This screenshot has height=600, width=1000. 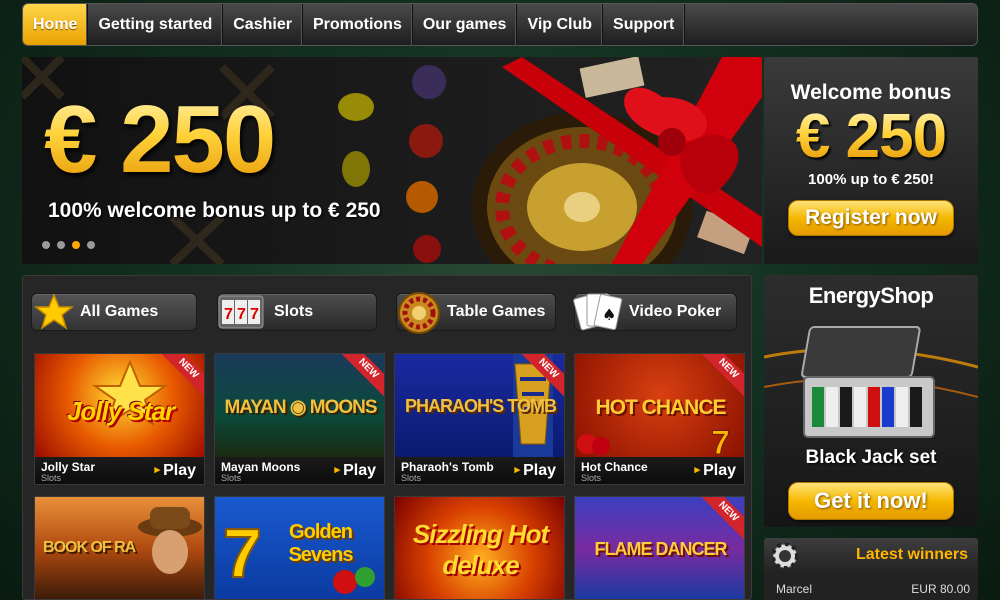 I want to click on tab-video-poker-label: Video Poker, so click(x=675, y=311).